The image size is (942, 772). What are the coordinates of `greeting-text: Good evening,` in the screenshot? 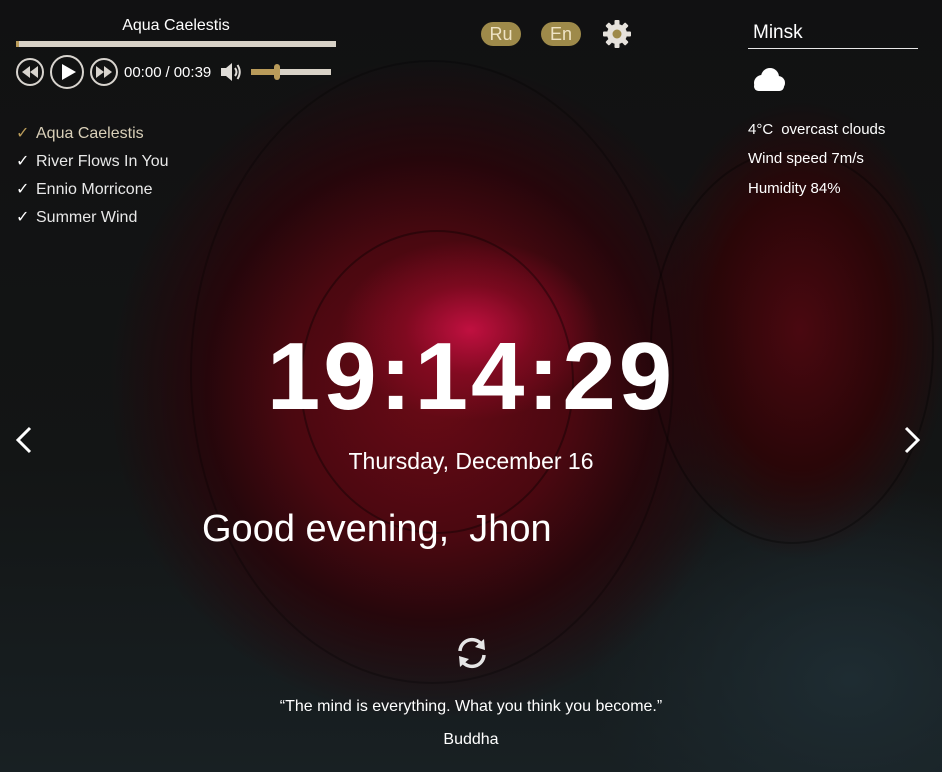 It's located at (326, 529).